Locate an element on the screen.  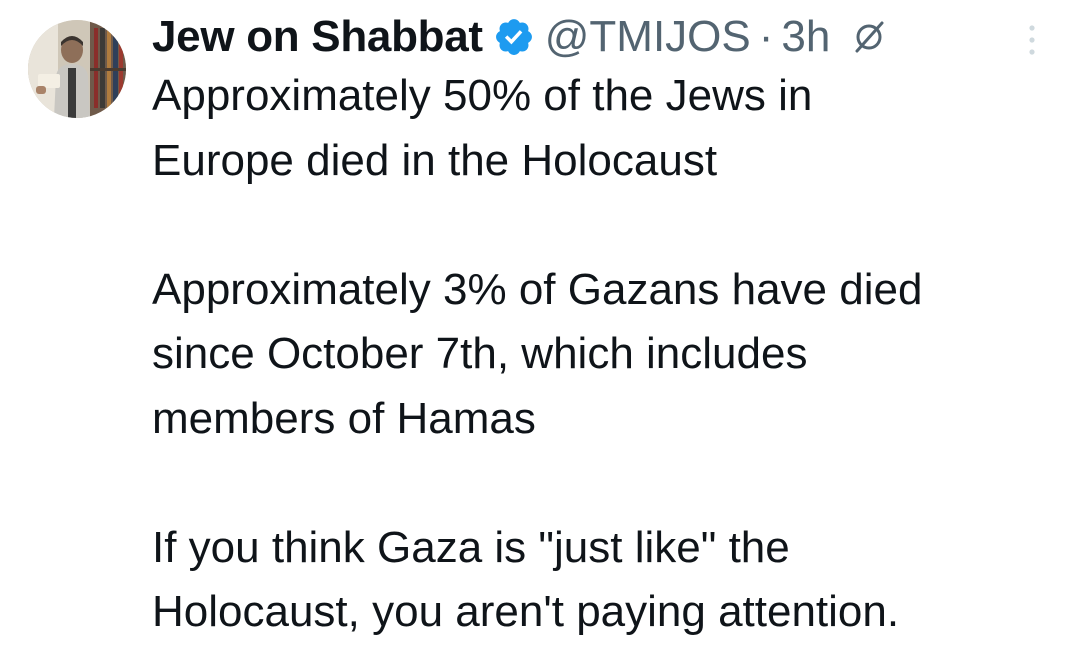
verified-badge-icon is located at coordinates (514, 37).